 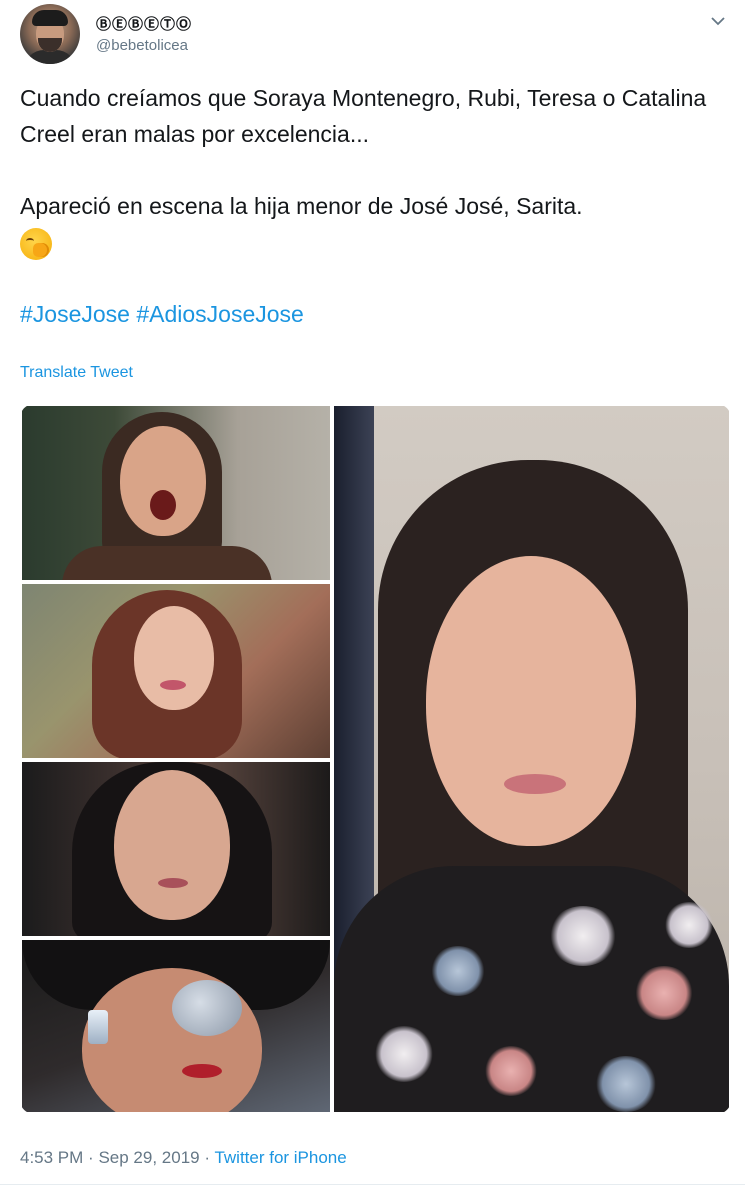 What do you see at coordinates (375, 314) in the screenshot?
I see `hashtag-list: #JoseJose #AdiosJoseJose` at bounding box center [375, 314].